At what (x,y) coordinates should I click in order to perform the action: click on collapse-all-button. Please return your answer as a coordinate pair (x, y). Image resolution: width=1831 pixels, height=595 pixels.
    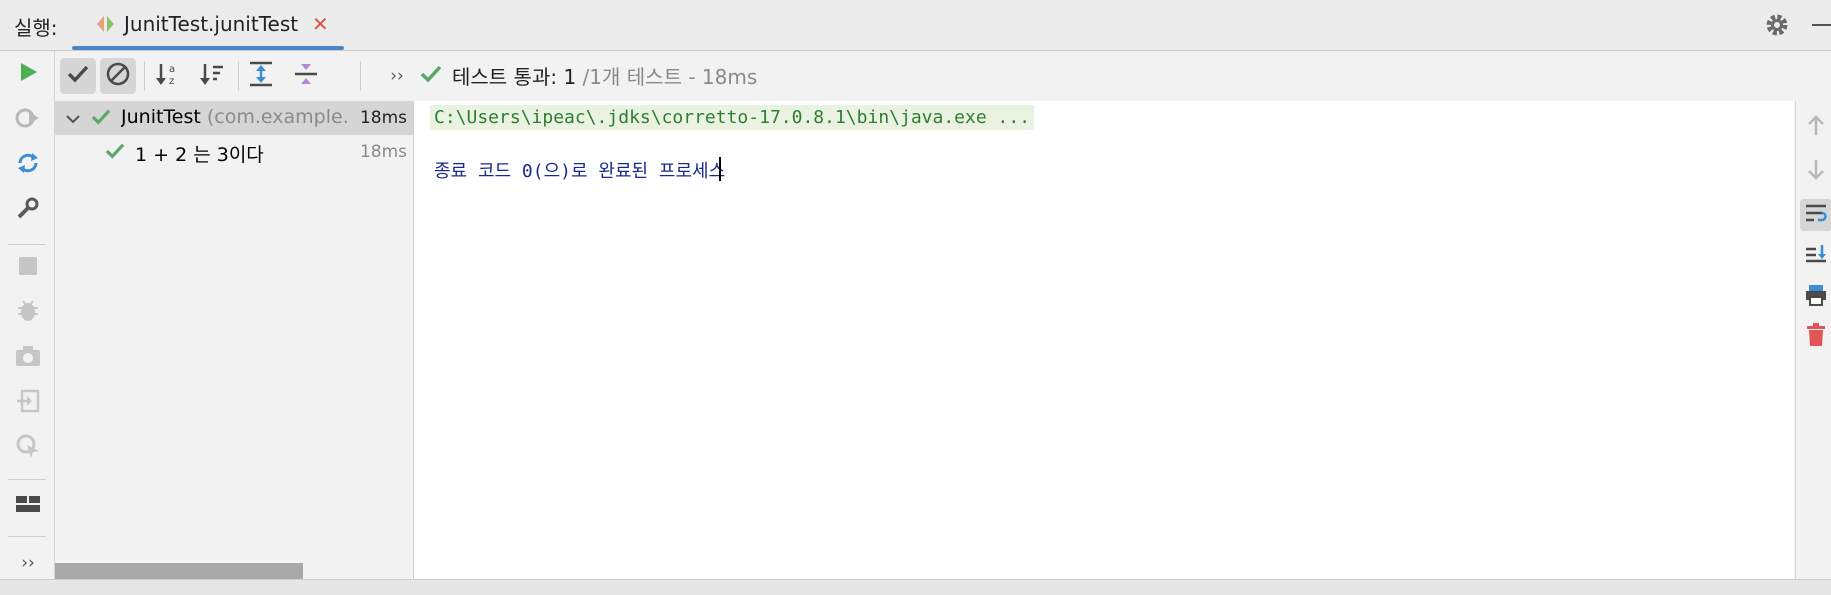
    Looking at the image, I should click on (306, 76).